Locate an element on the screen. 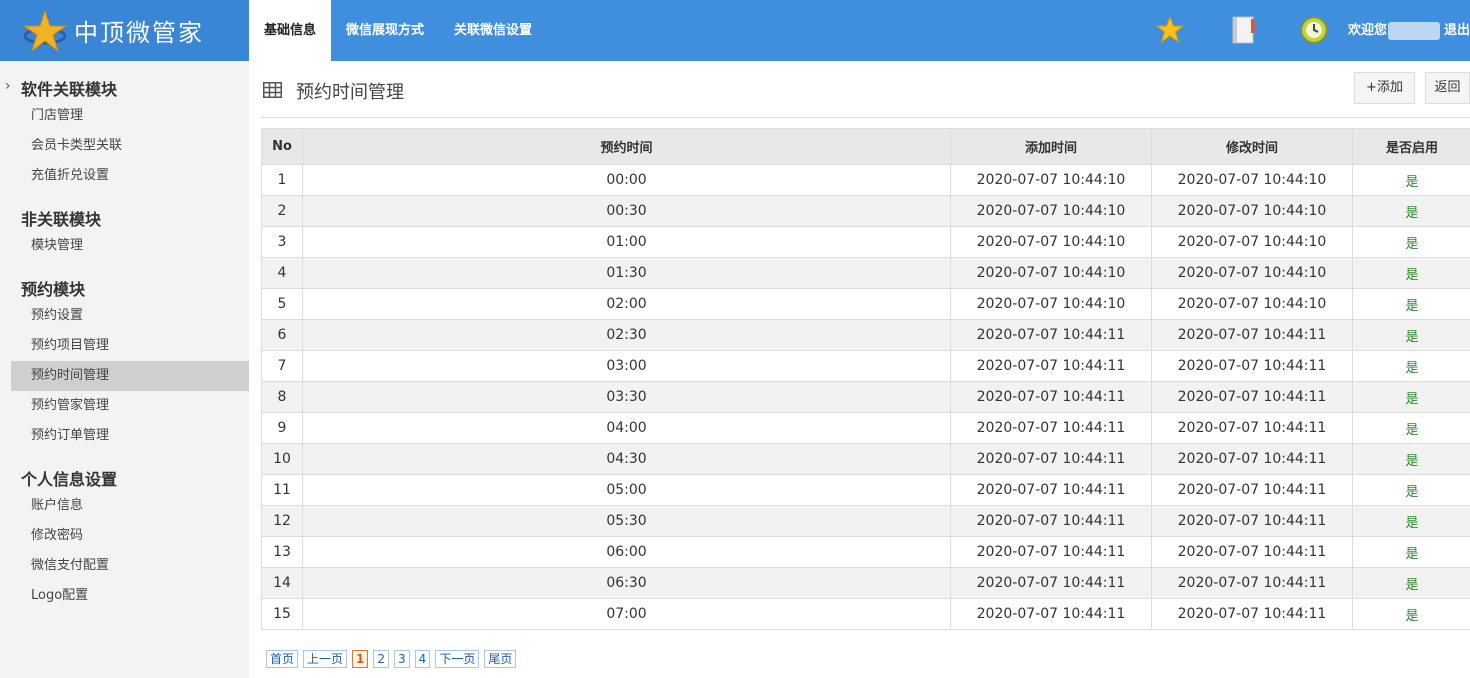  sidebar-section-booking: 预约模块 is located at coordinates (53, 288).